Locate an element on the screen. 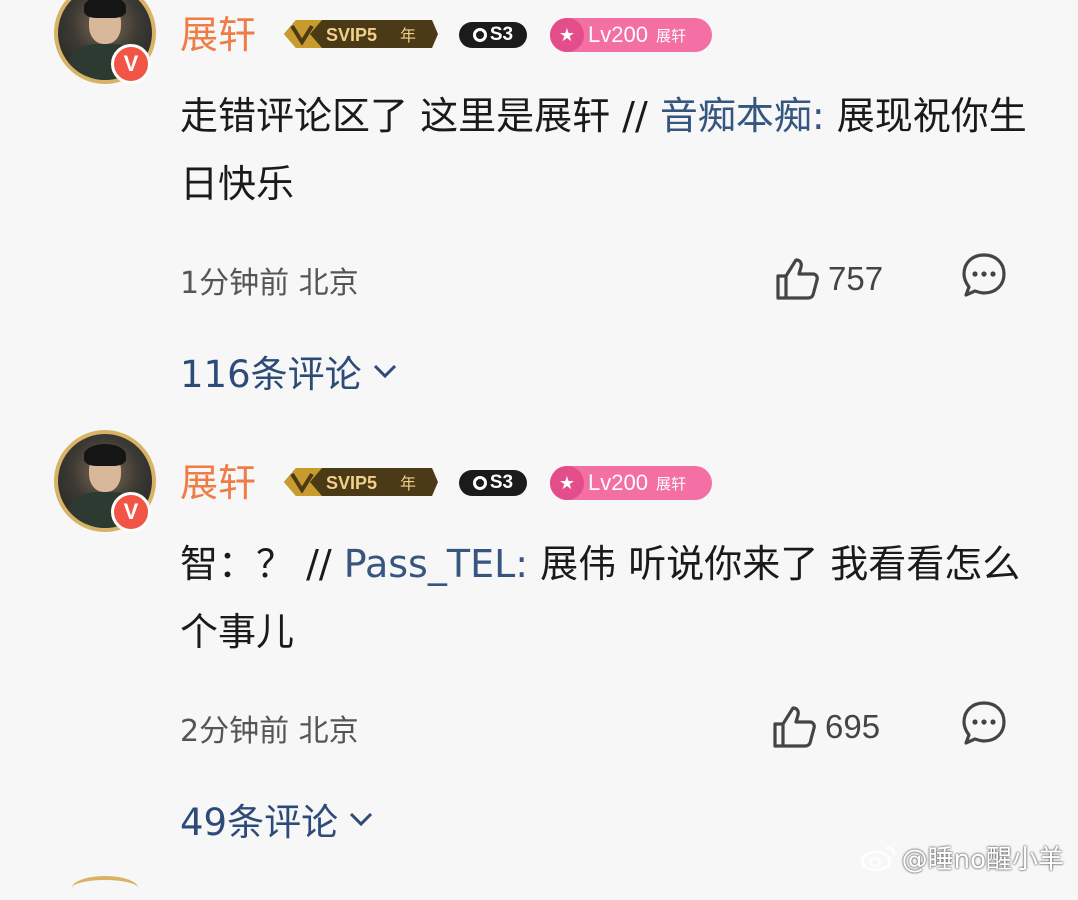 This screenshot has height=900, width=1078. weibo-logo-icon is located at coordinates (878, 858).